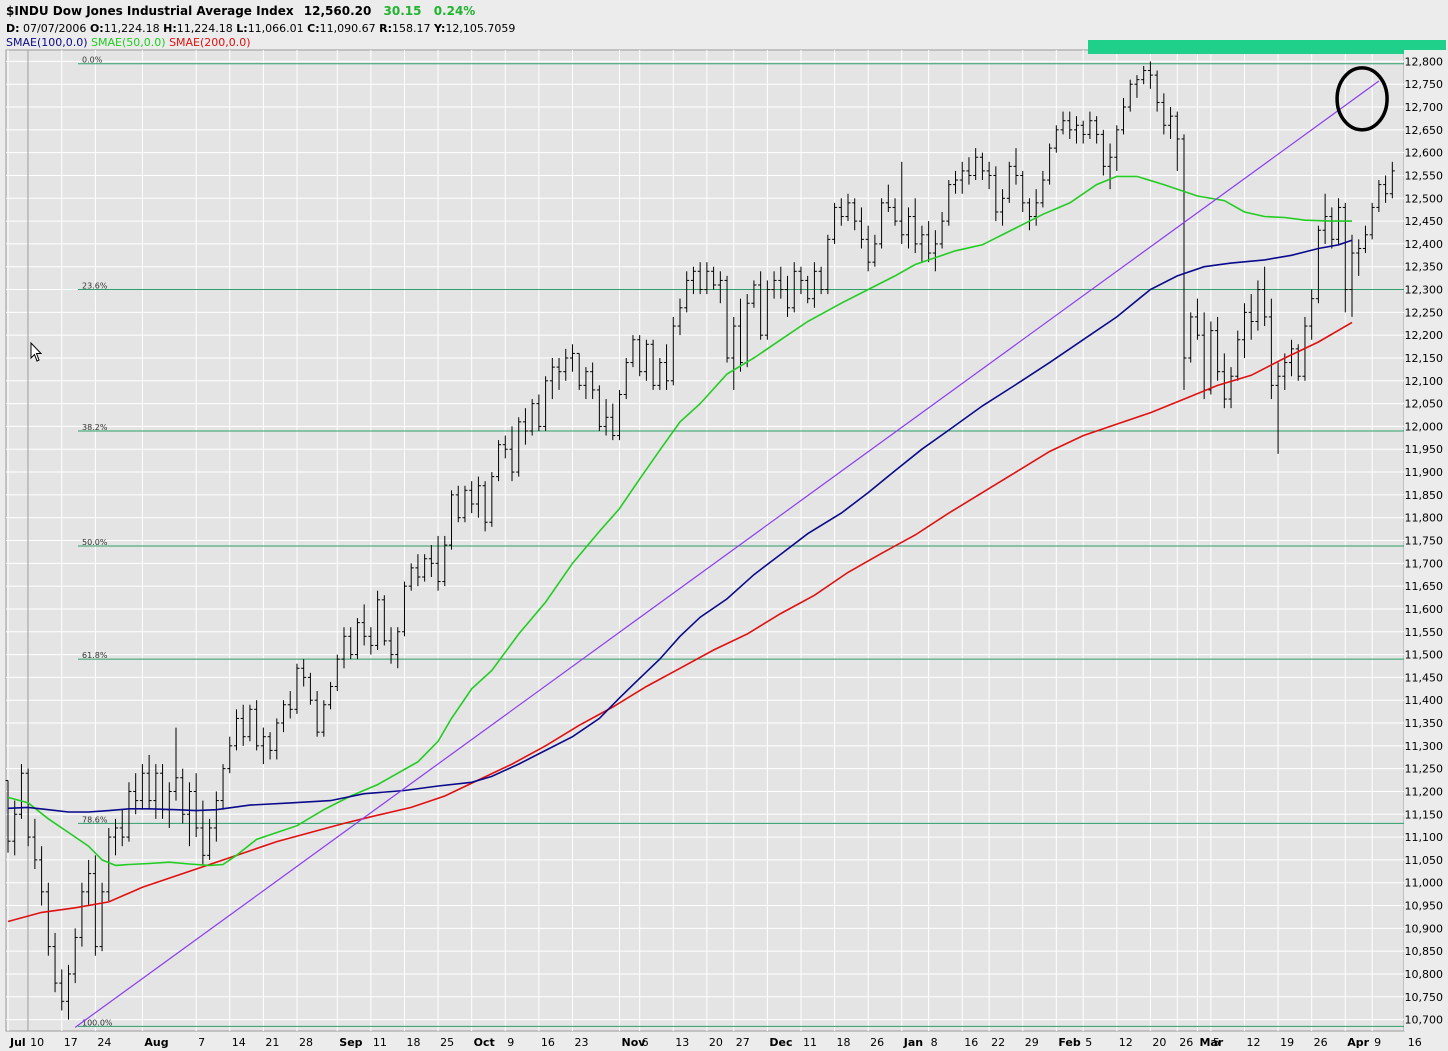 Image resolution: width=1448 pixels, height=1051 pixels. Describe the element at coordinates (239, 1042) in the screenshot. I see `x-tick-label: 14` at that location.